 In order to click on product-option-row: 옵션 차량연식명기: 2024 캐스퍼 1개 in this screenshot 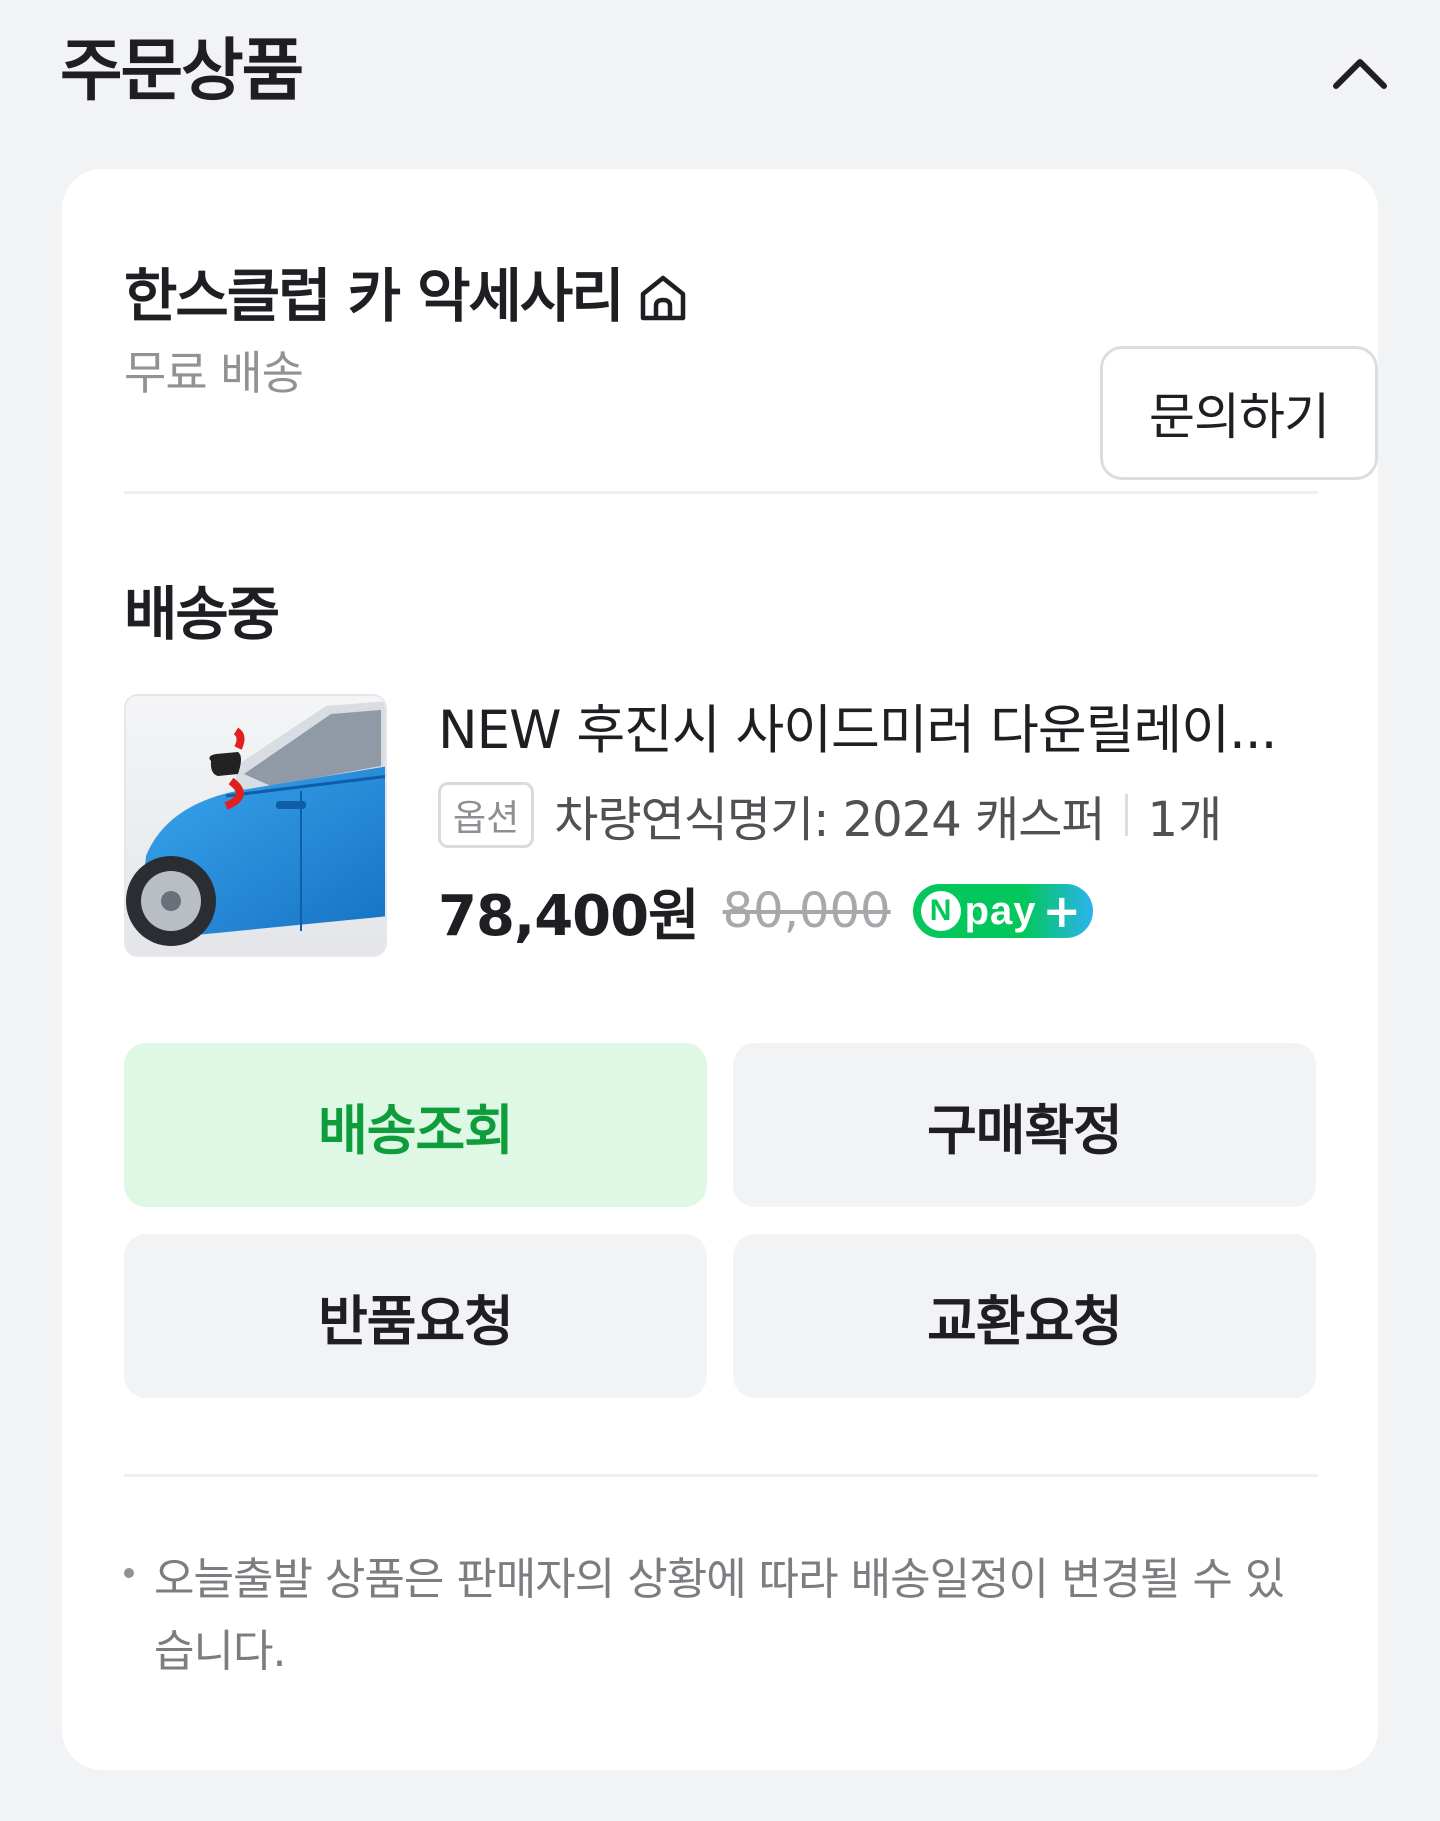, I will do `click(878, 815)`.